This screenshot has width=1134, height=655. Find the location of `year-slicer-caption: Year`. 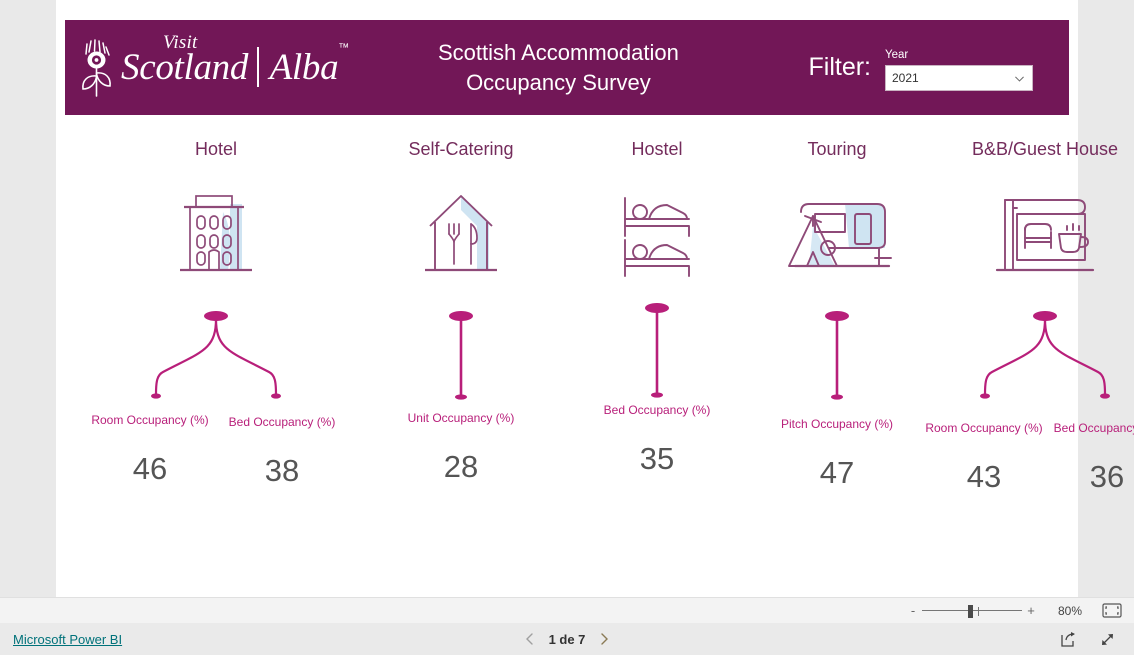

year-slicer-caption: Year is located at coordinates (897, 54).